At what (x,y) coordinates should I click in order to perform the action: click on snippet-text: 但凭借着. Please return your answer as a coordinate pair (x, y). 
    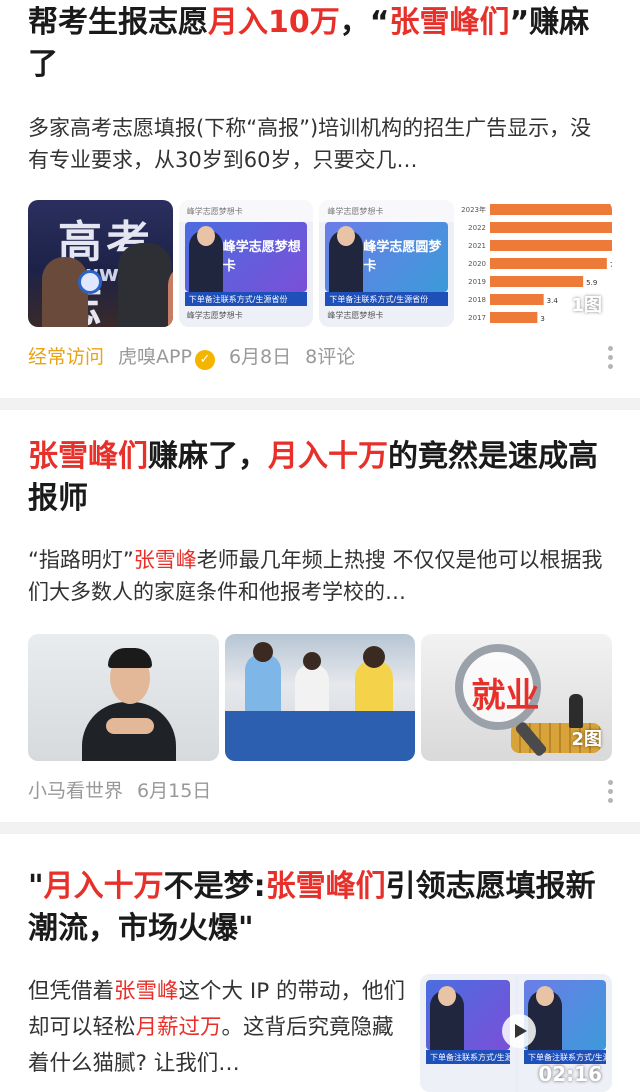
    Looking at the image, I should click on (71, 991).